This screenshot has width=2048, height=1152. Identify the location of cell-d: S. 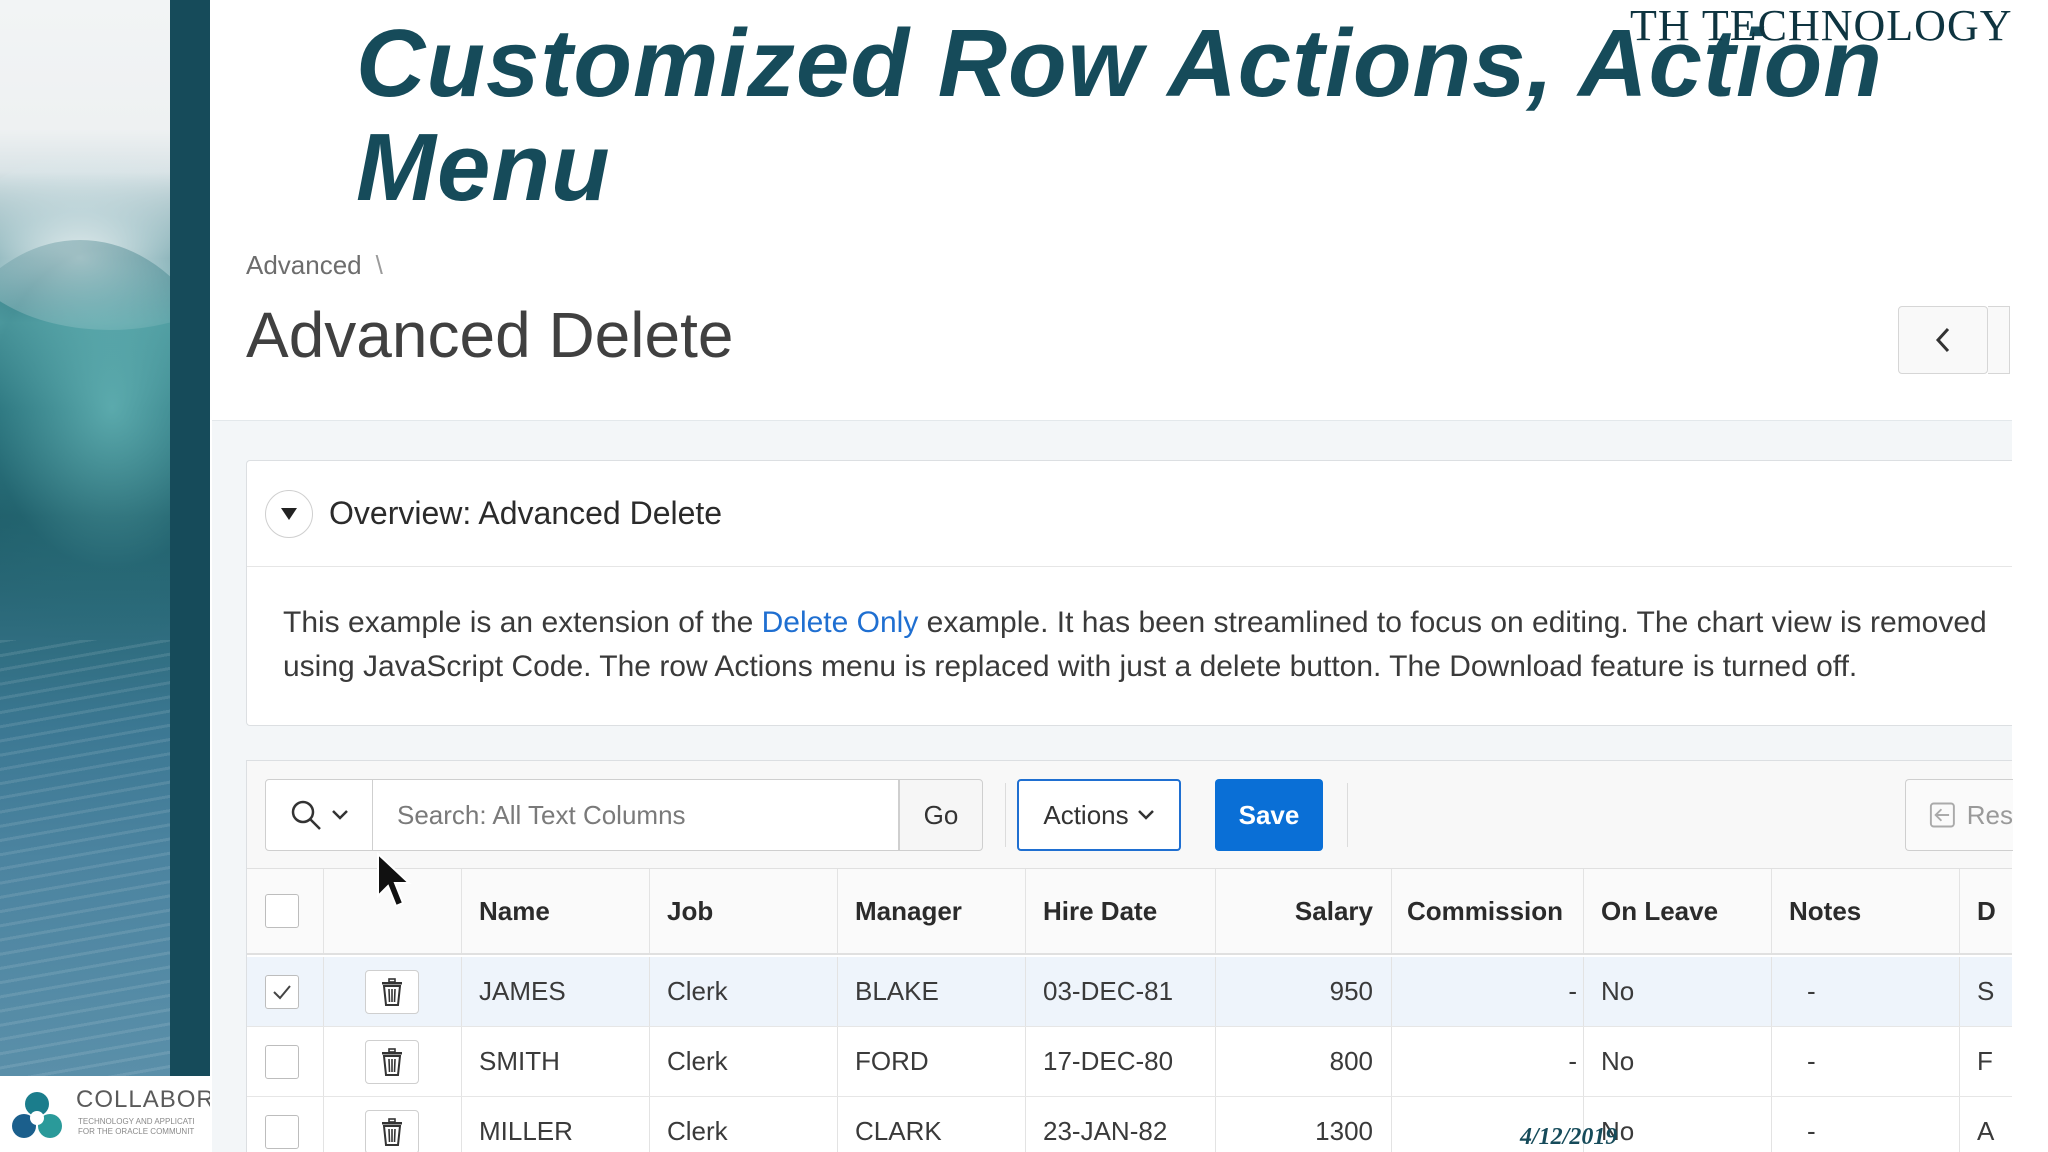
(1992, 991).